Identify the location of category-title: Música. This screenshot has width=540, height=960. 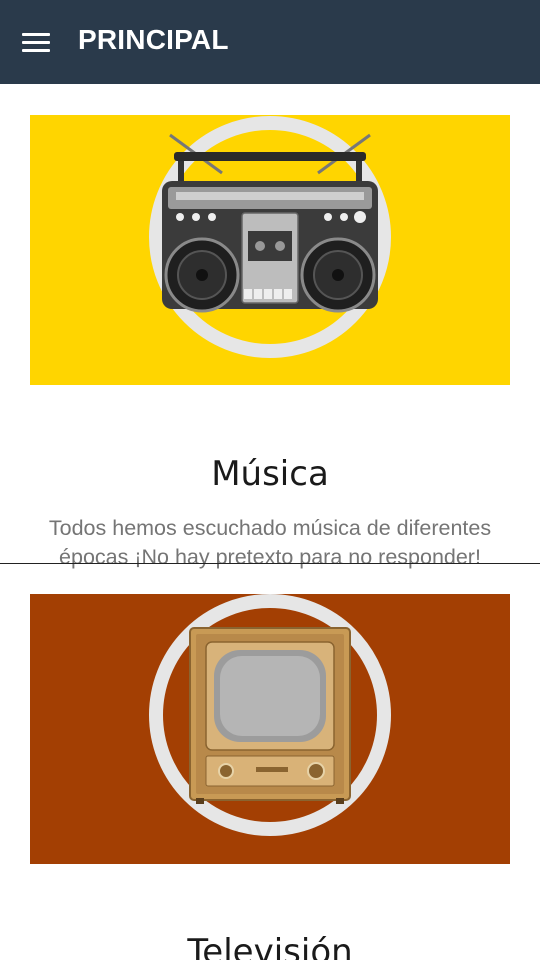
(270, 474).